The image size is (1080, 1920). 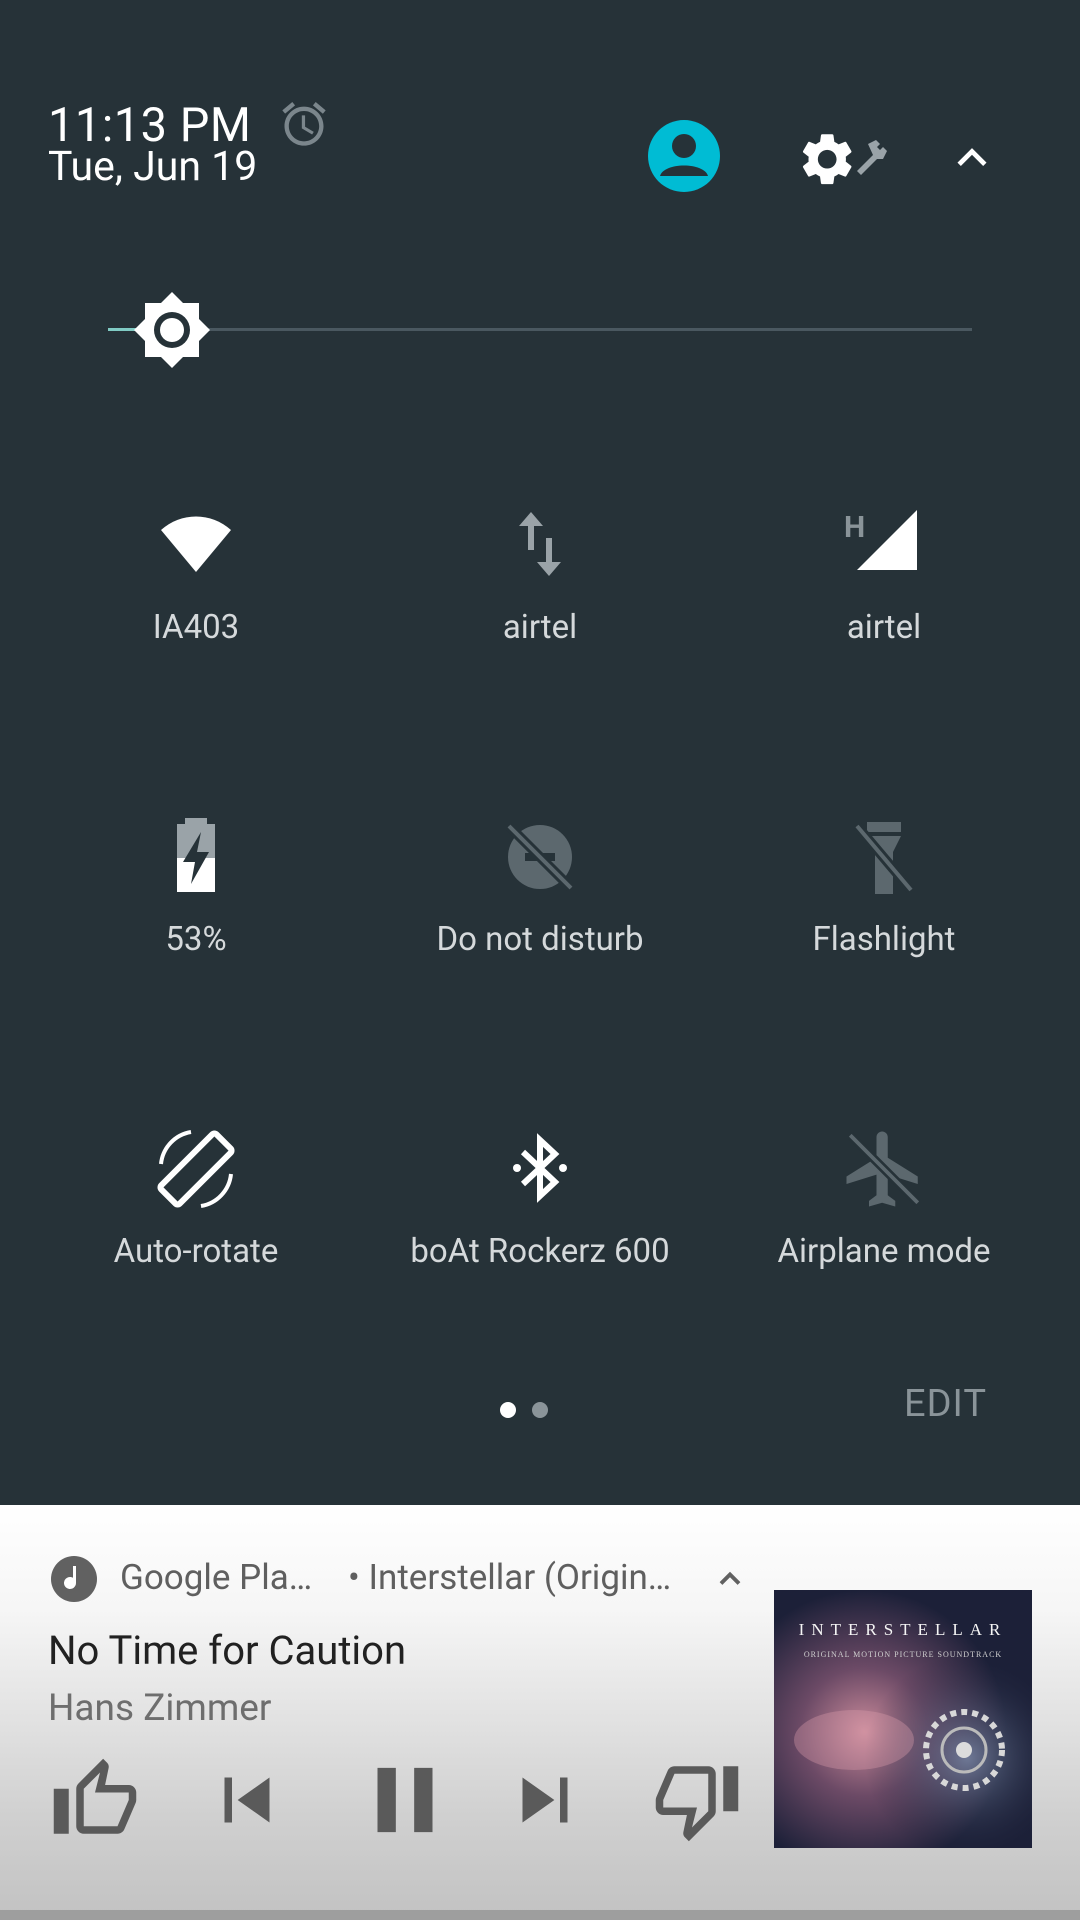 I want to click on tile-auto-rotate: Auto-rotate, so click(x=196, y=1224).